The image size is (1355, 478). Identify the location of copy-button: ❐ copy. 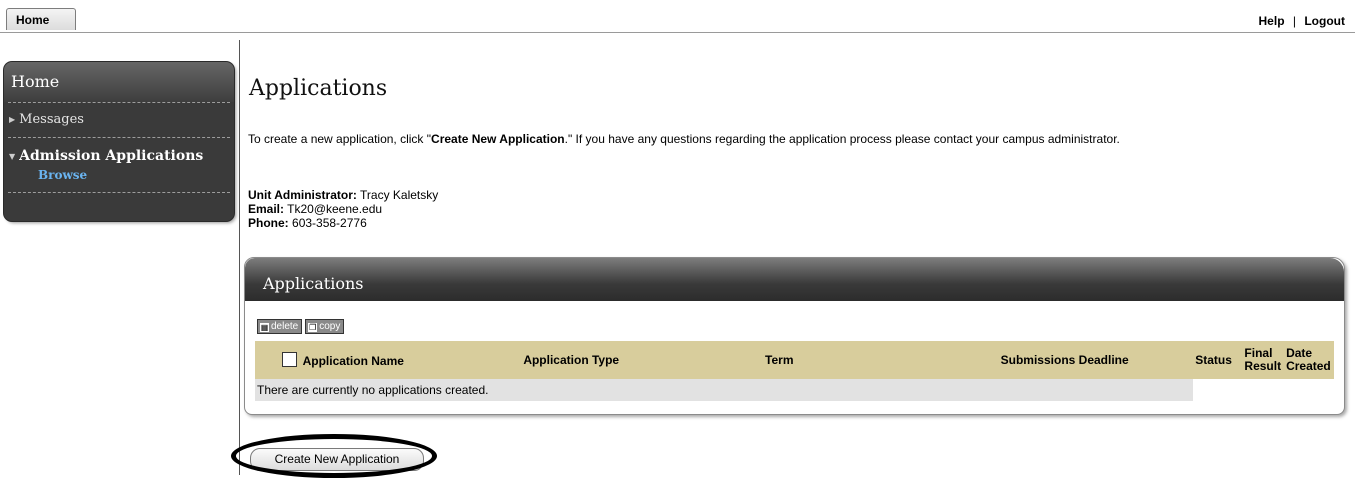
(325, 326).